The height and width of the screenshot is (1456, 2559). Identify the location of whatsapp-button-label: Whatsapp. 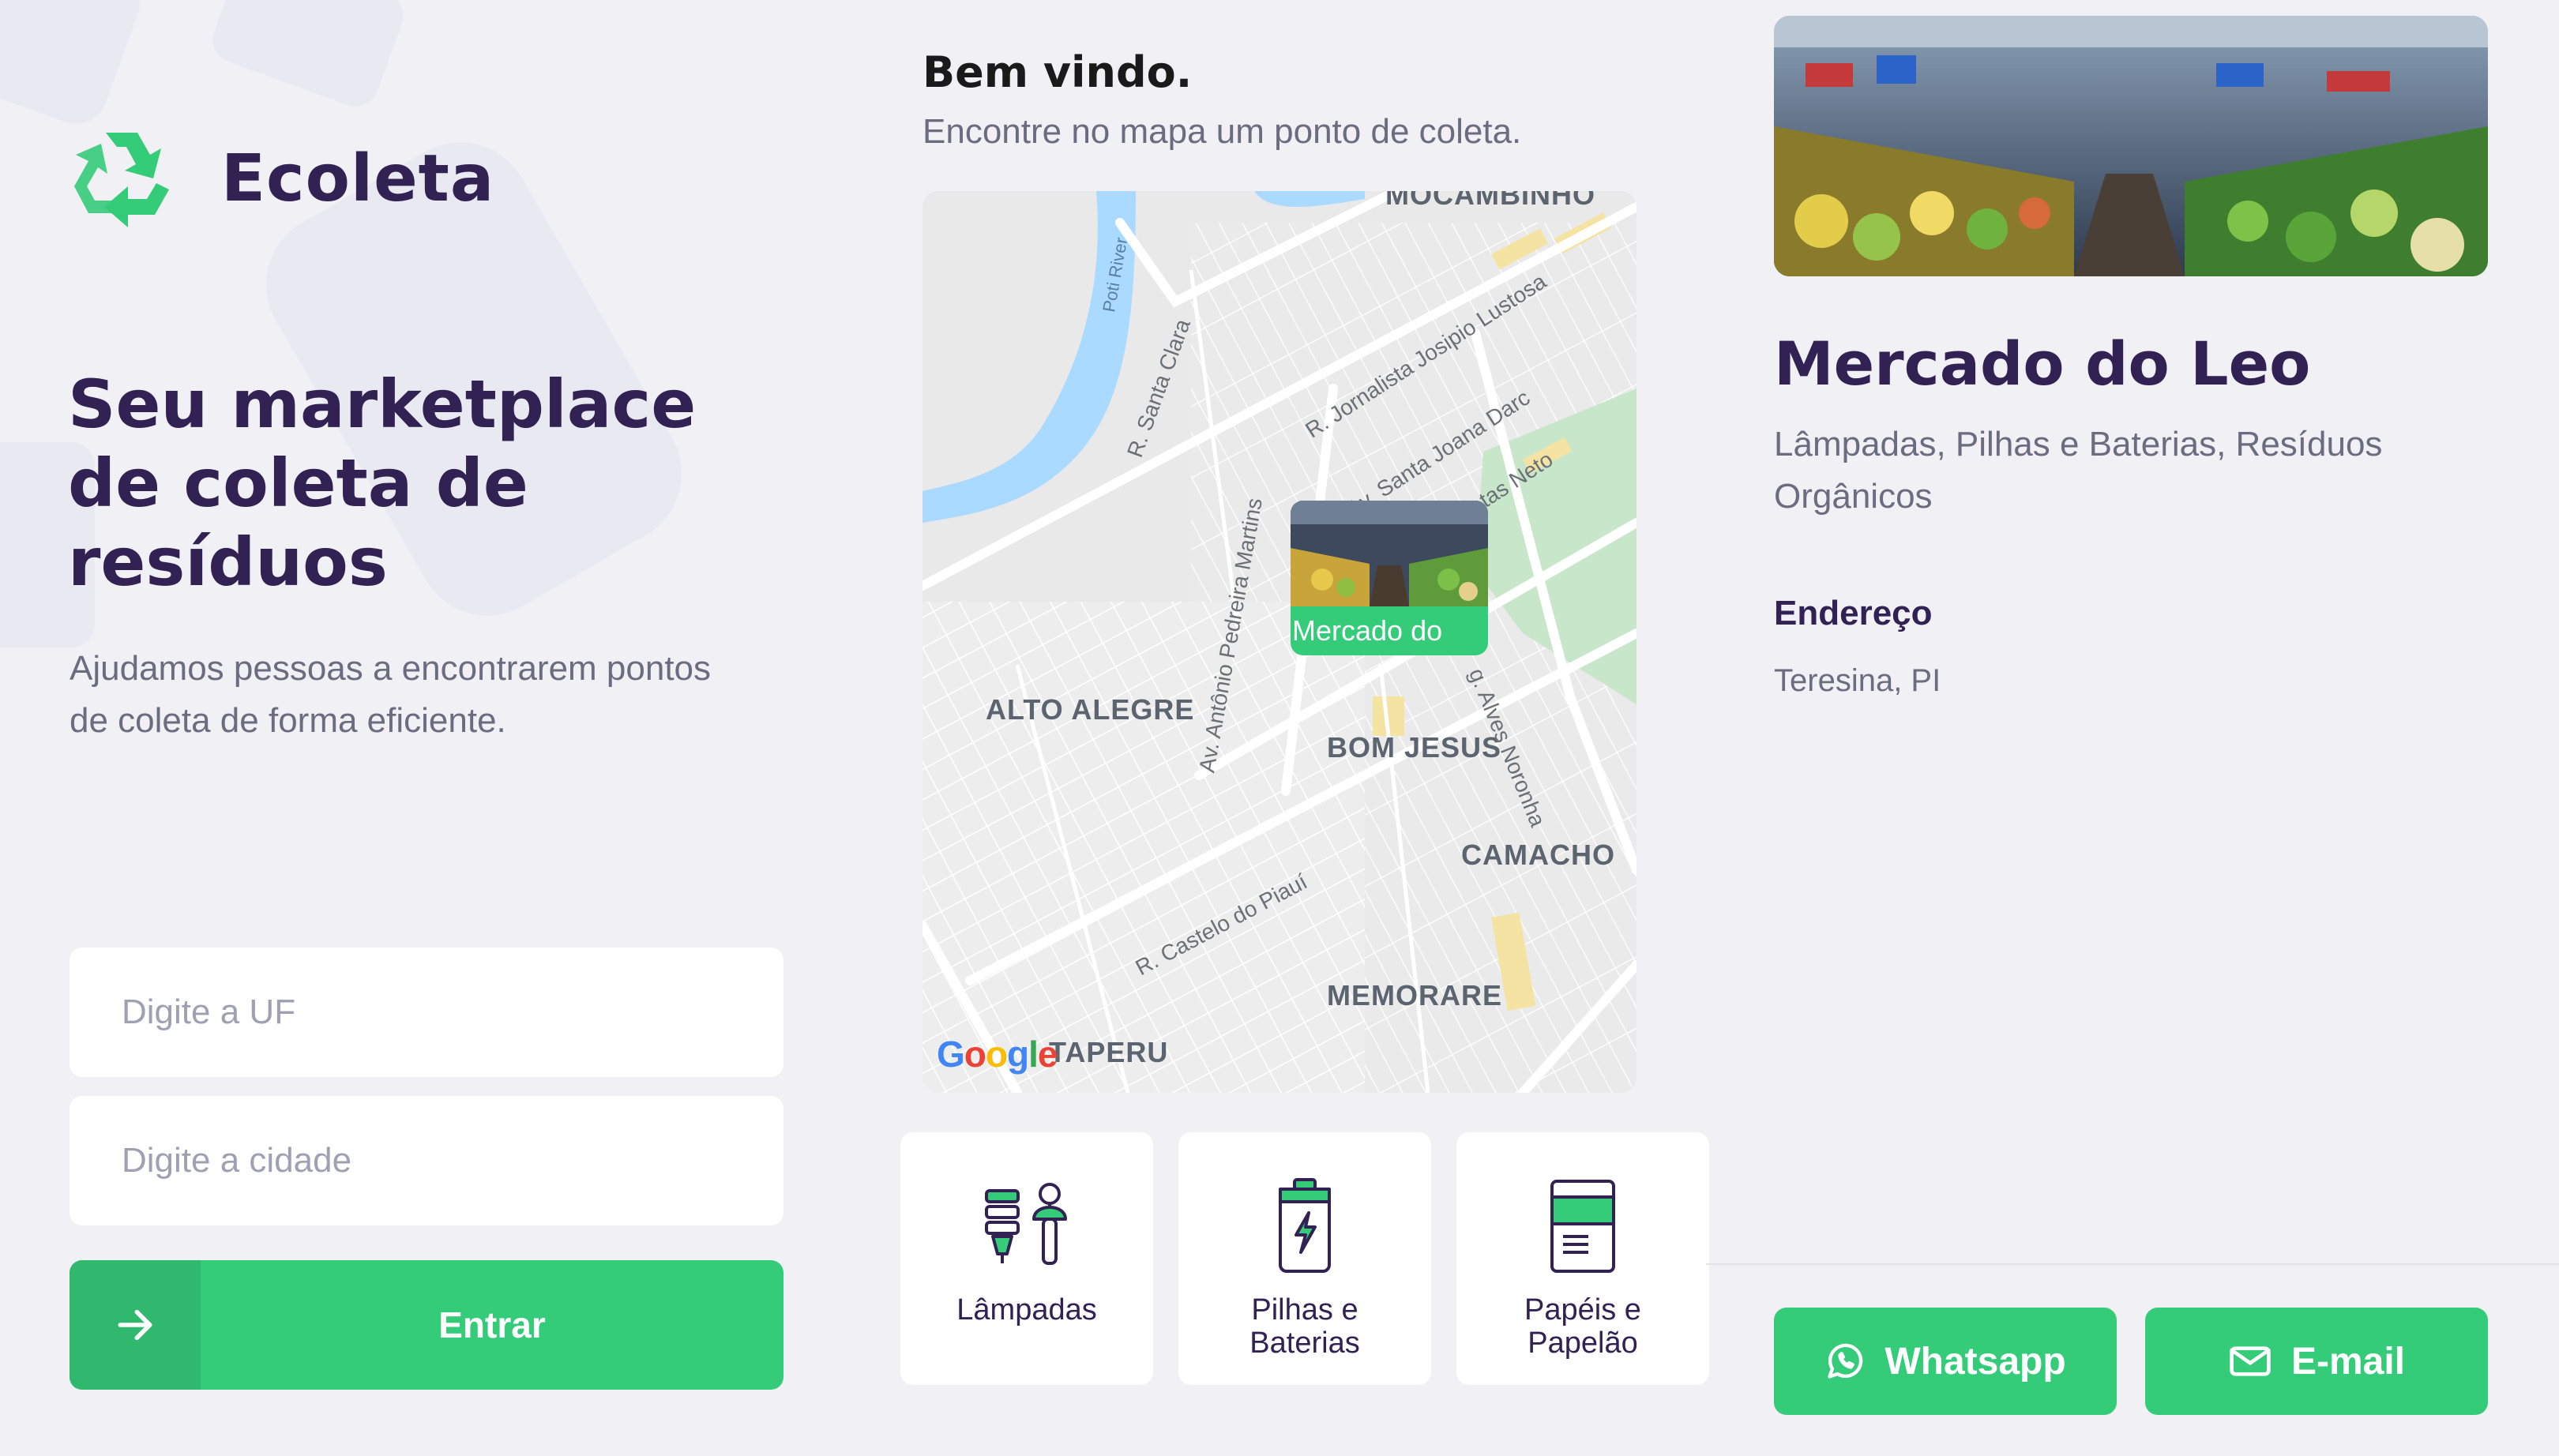
(1975, 1361).